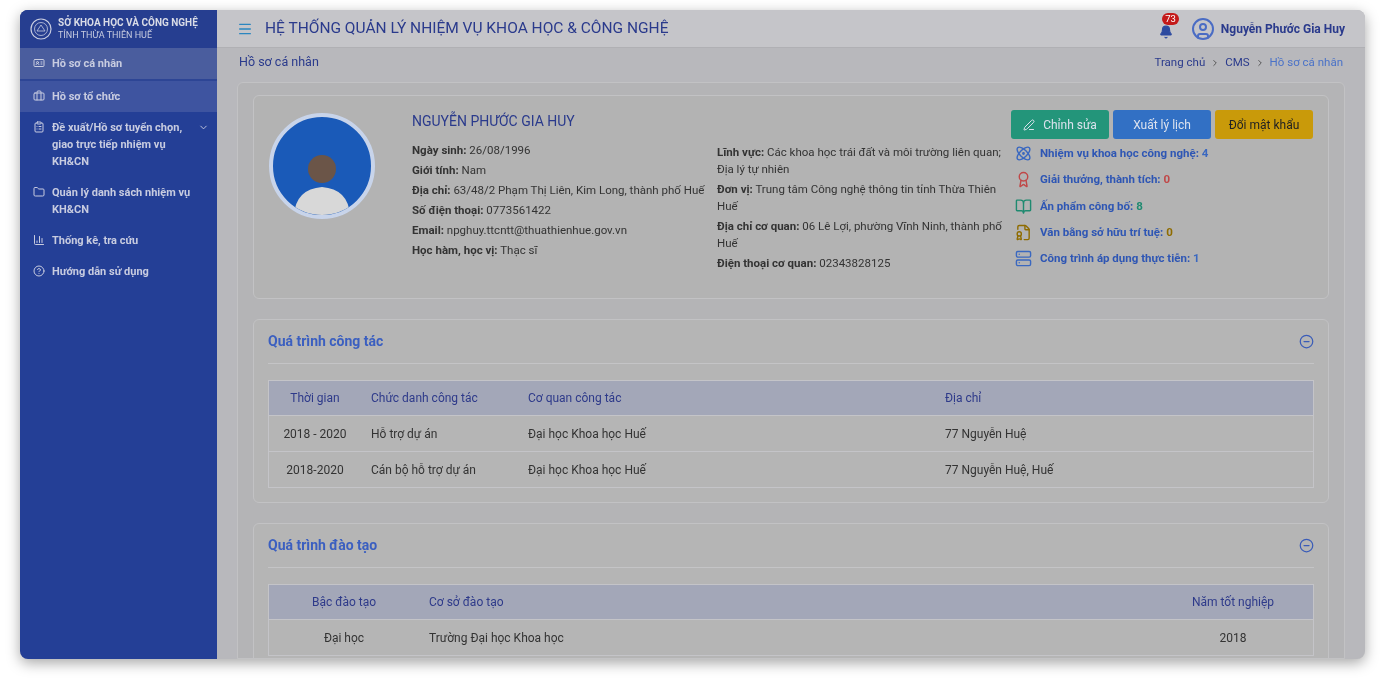  I want to click on info-line: Email: npghuy.ttcntt@thuathienhue.gov.vn, so click(520, 230).